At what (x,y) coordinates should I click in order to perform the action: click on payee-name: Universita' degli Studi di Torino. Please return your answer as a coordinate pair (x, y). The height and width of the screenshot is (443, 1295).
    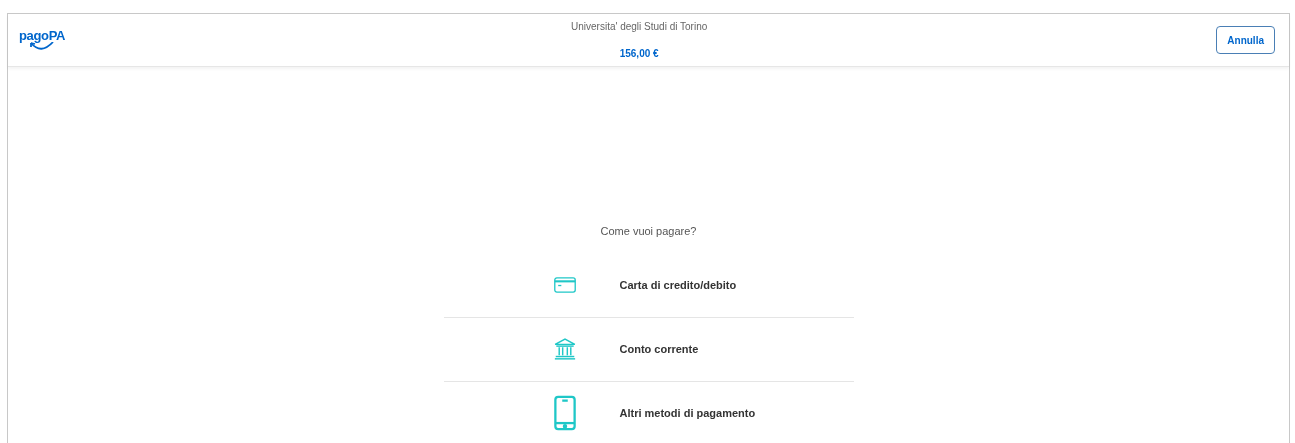
    Looking at the image, I should click on (639, 27).